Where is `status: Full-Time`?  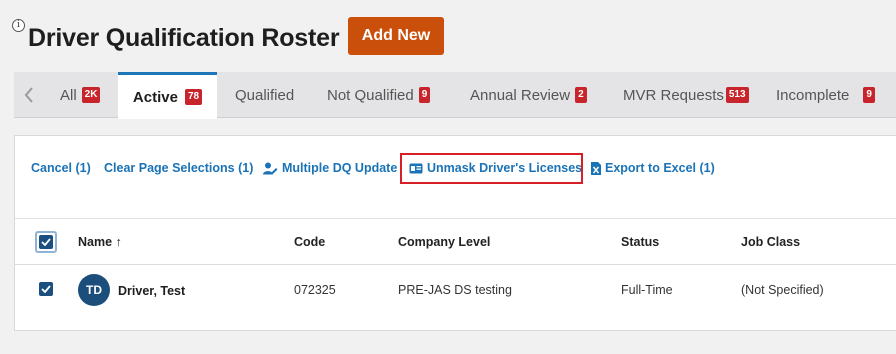 status: Full-Time is located at coordinates (647, 290).